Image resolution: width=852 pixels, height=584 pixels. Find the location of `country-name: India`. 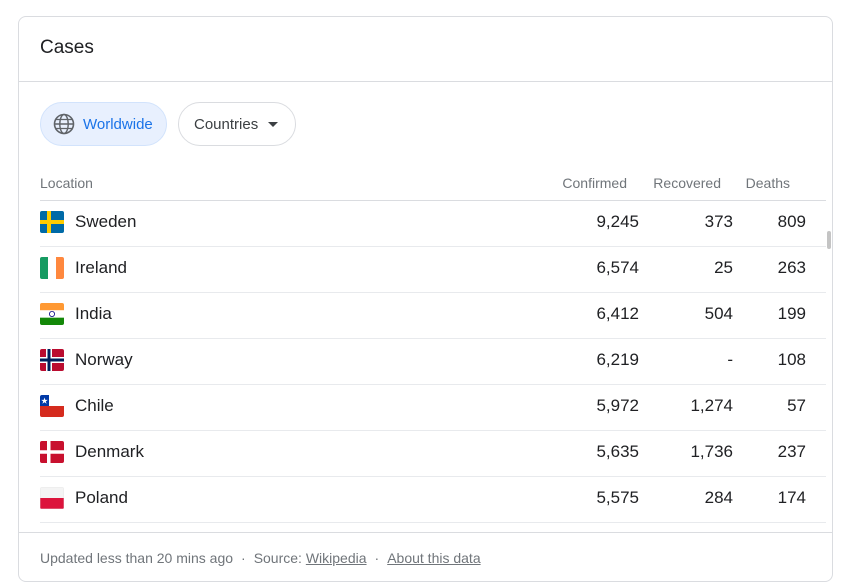

country-name: India is located at coordinates (93, 313).